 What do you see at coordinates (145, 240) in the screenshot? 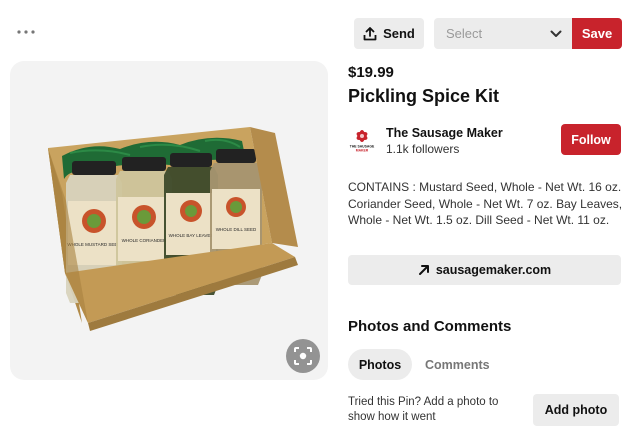
I see `bottle-label-2: WHOLE CORIANDER` at bounding box center [145, 240].